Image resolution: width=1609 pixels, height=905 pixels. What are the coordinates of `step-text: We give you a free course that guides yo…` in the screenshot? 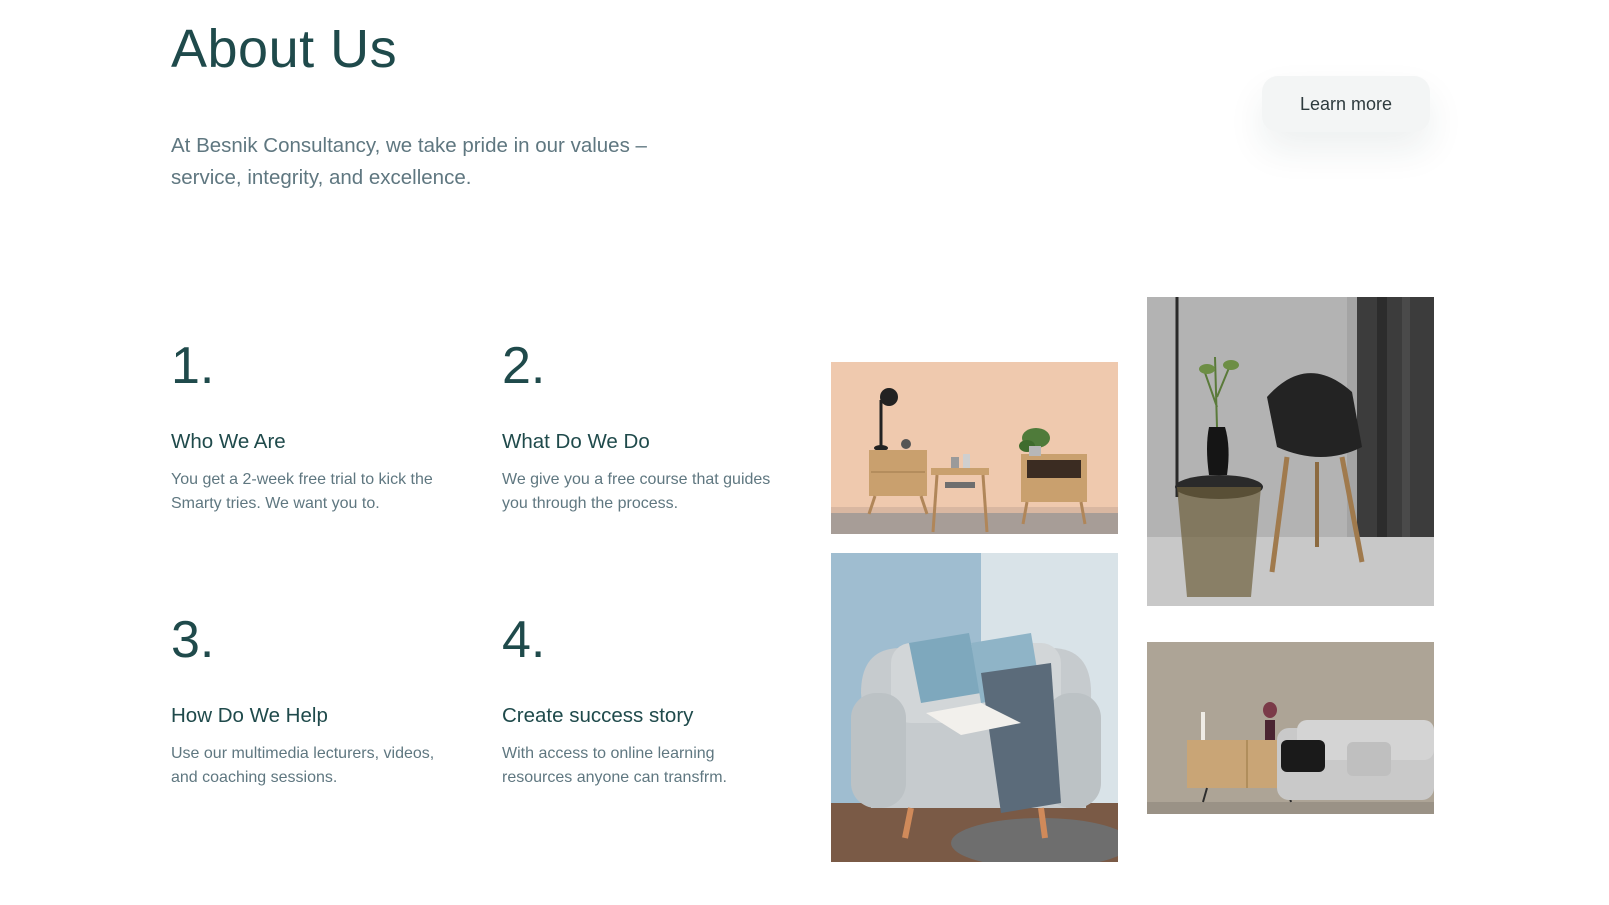 It's located at (636, 491).